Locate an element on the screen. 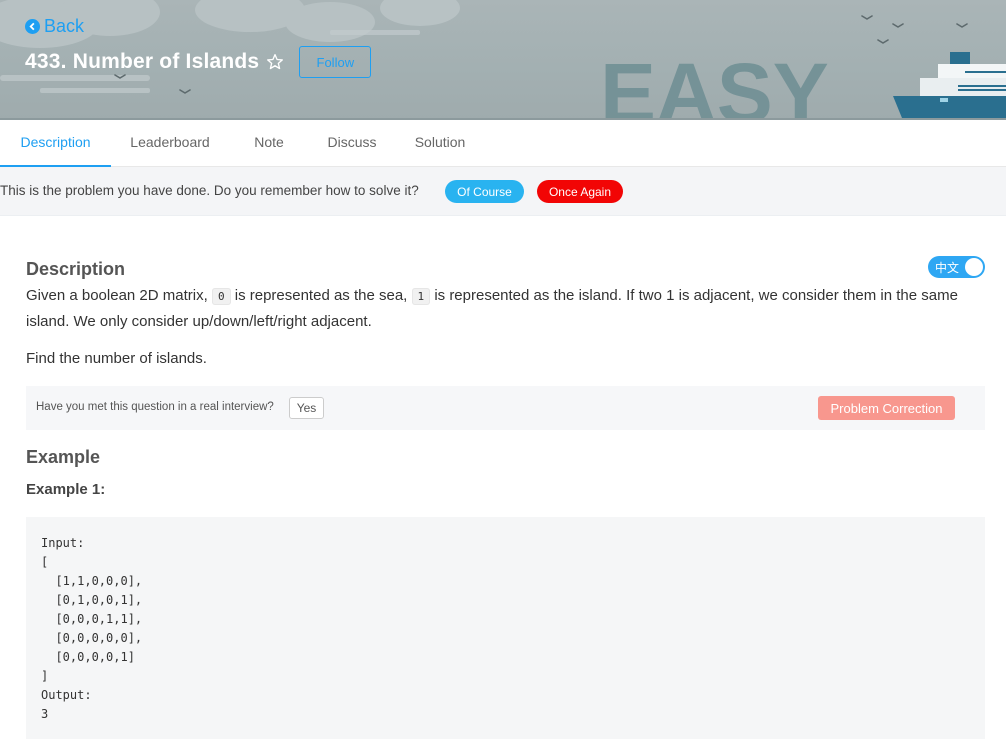  star-outline-icon is located at coordinates (275, 62).